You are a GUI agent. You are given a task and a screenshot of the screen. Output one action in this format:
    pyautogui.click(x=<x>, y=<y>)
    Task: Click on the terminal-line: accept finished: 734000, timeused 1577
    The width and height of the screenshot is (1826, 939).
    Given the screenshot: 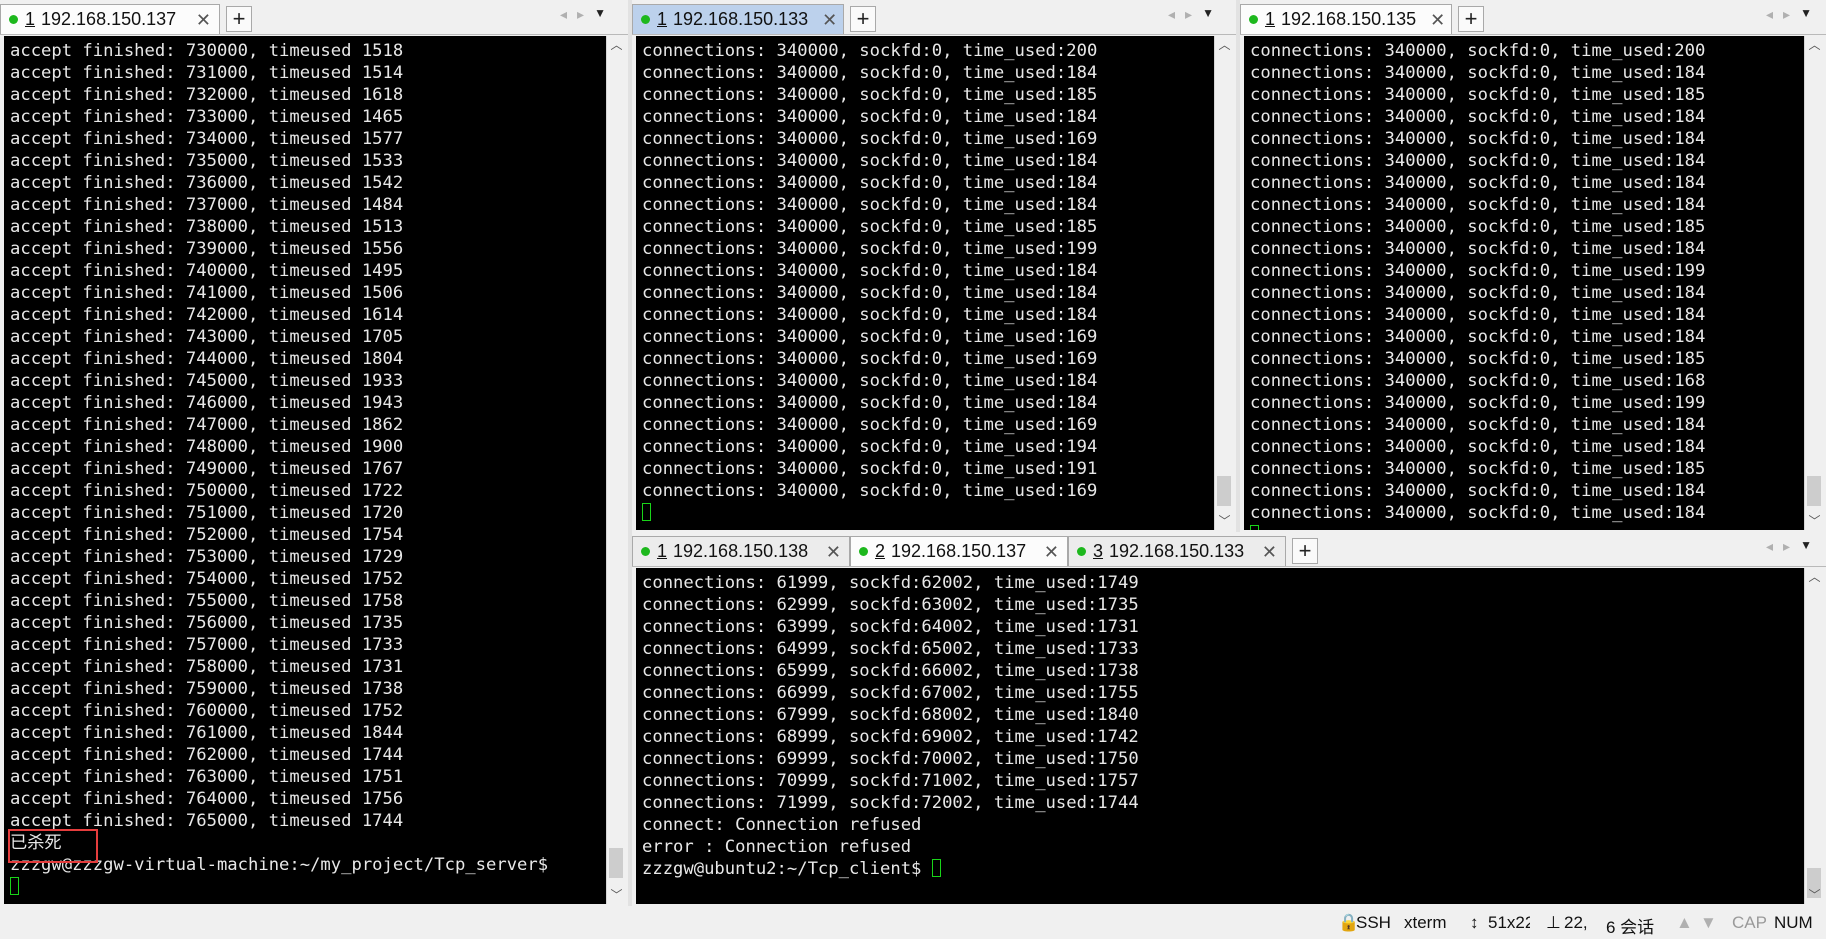 What is the action you would take?
    pyautogui.click(x=207, y=139)
    